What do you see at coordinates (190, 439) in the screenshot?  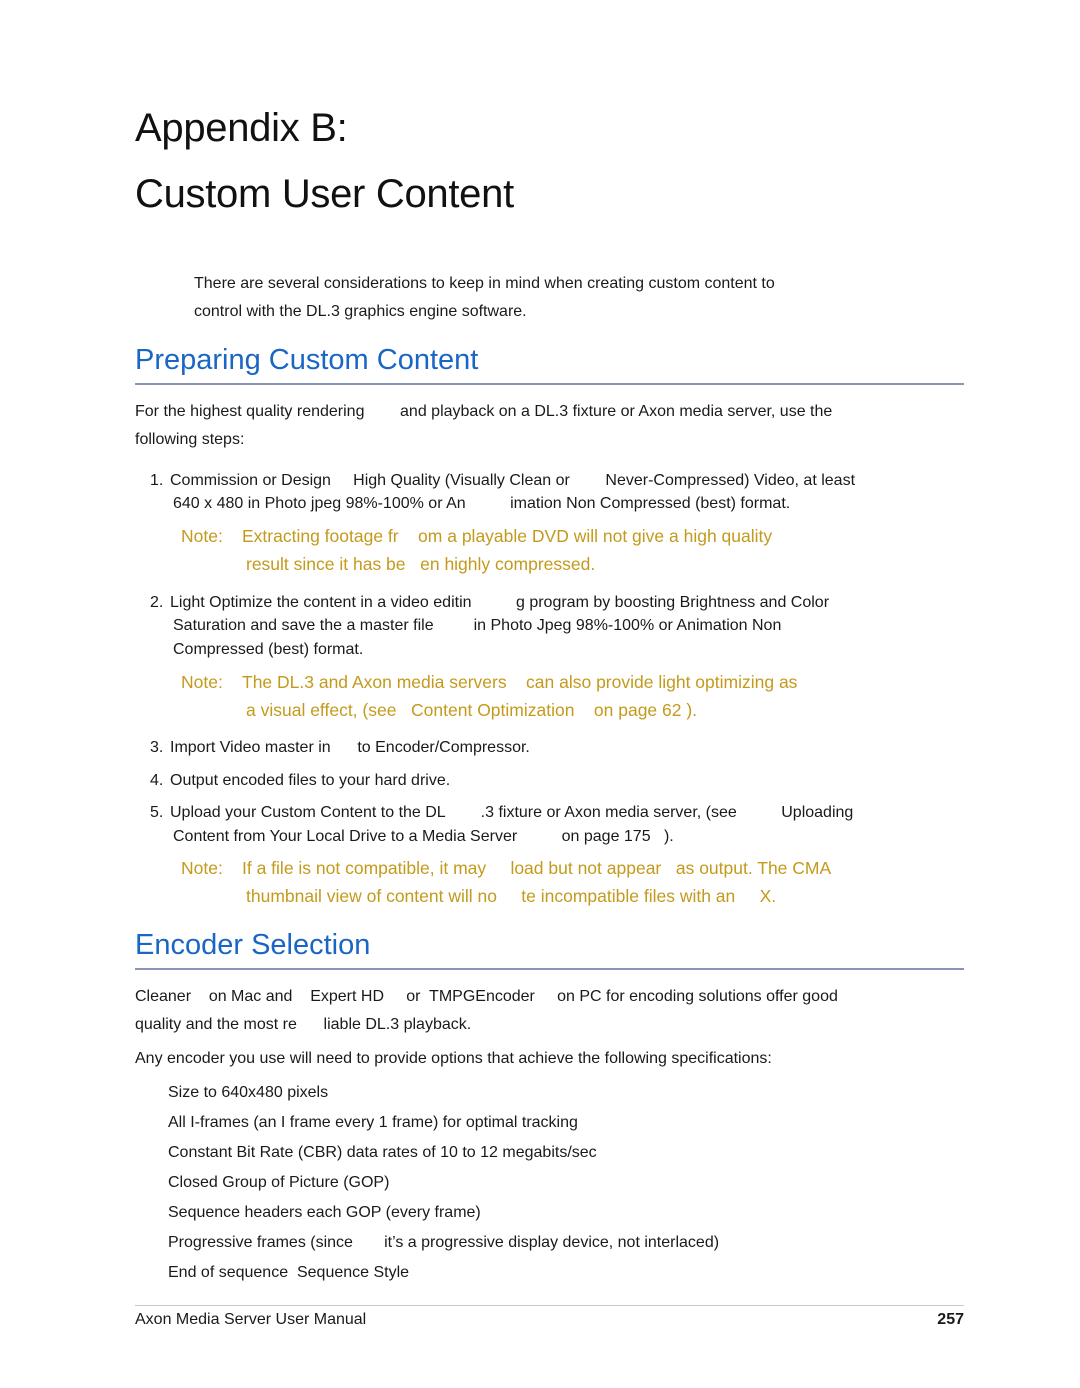 I see `paragraph-line: following steps:` at bounding box center [190, 439].